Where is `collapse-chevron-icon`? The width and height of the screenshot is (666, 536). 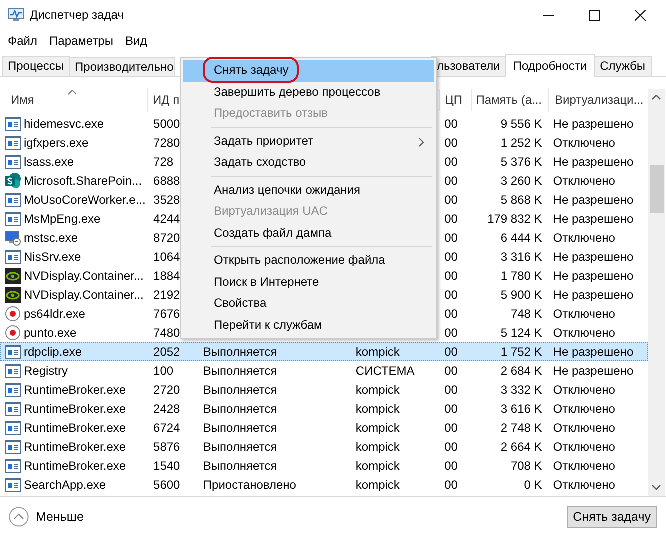 collapse-chevron-icon is located at coordinates (19, 516).